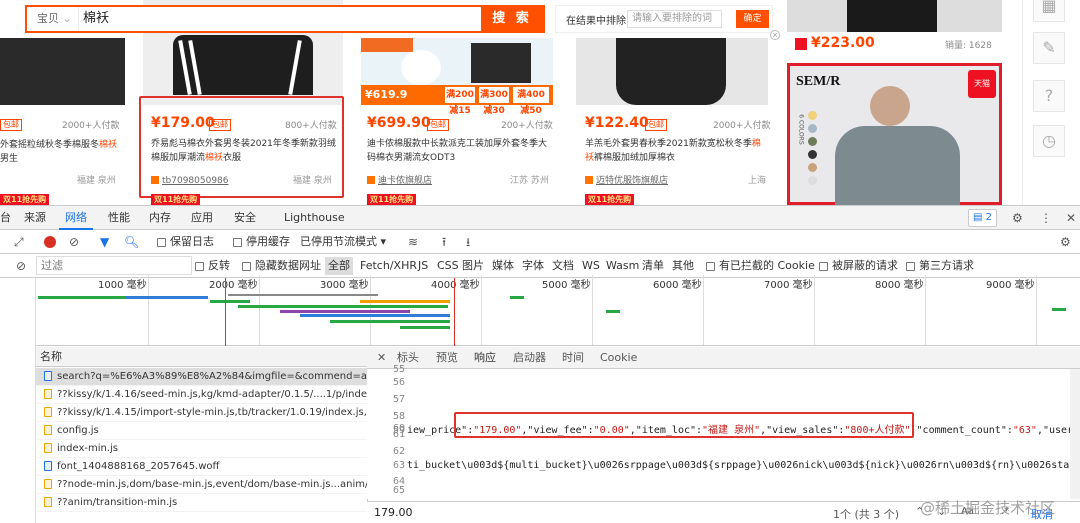 The height and width of the screenshot is (523, 1080). I want to click on blocked-cookies-checkbox: 有已拦截的 Cookie, so click(760, 266).